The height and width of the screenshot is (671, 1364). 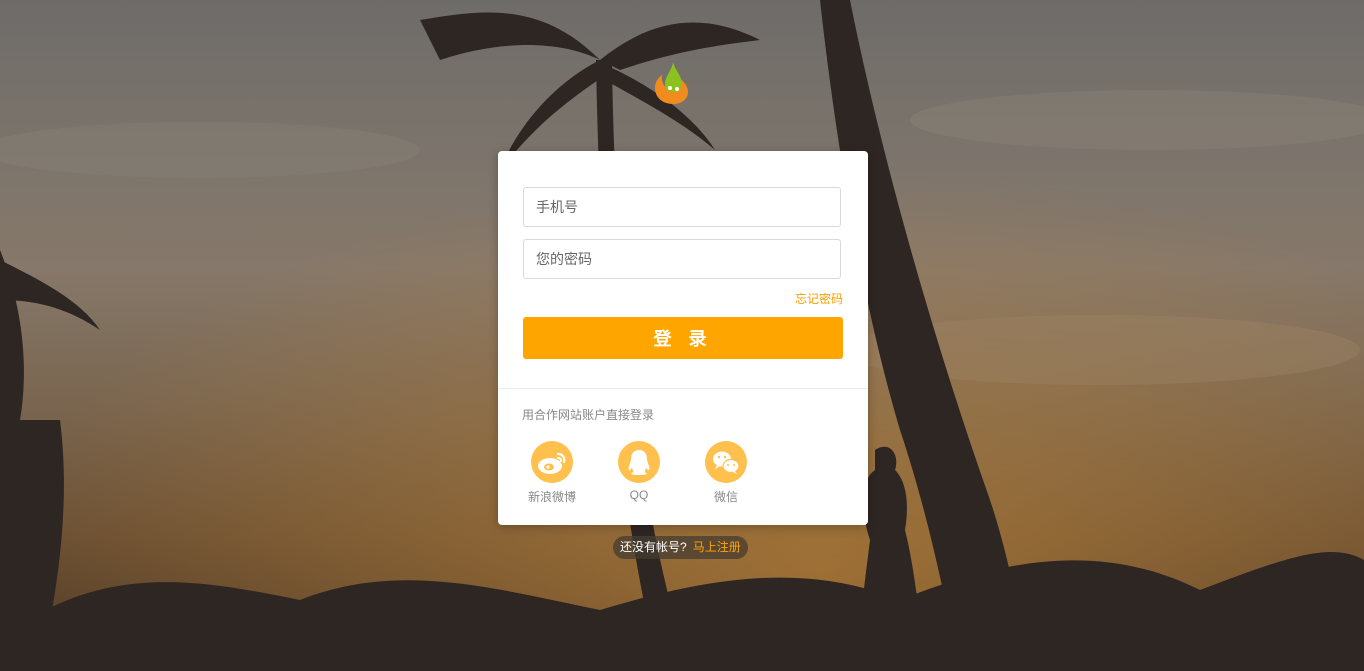 I want to click on login-button: 登 录, so click(x=683, y=338).